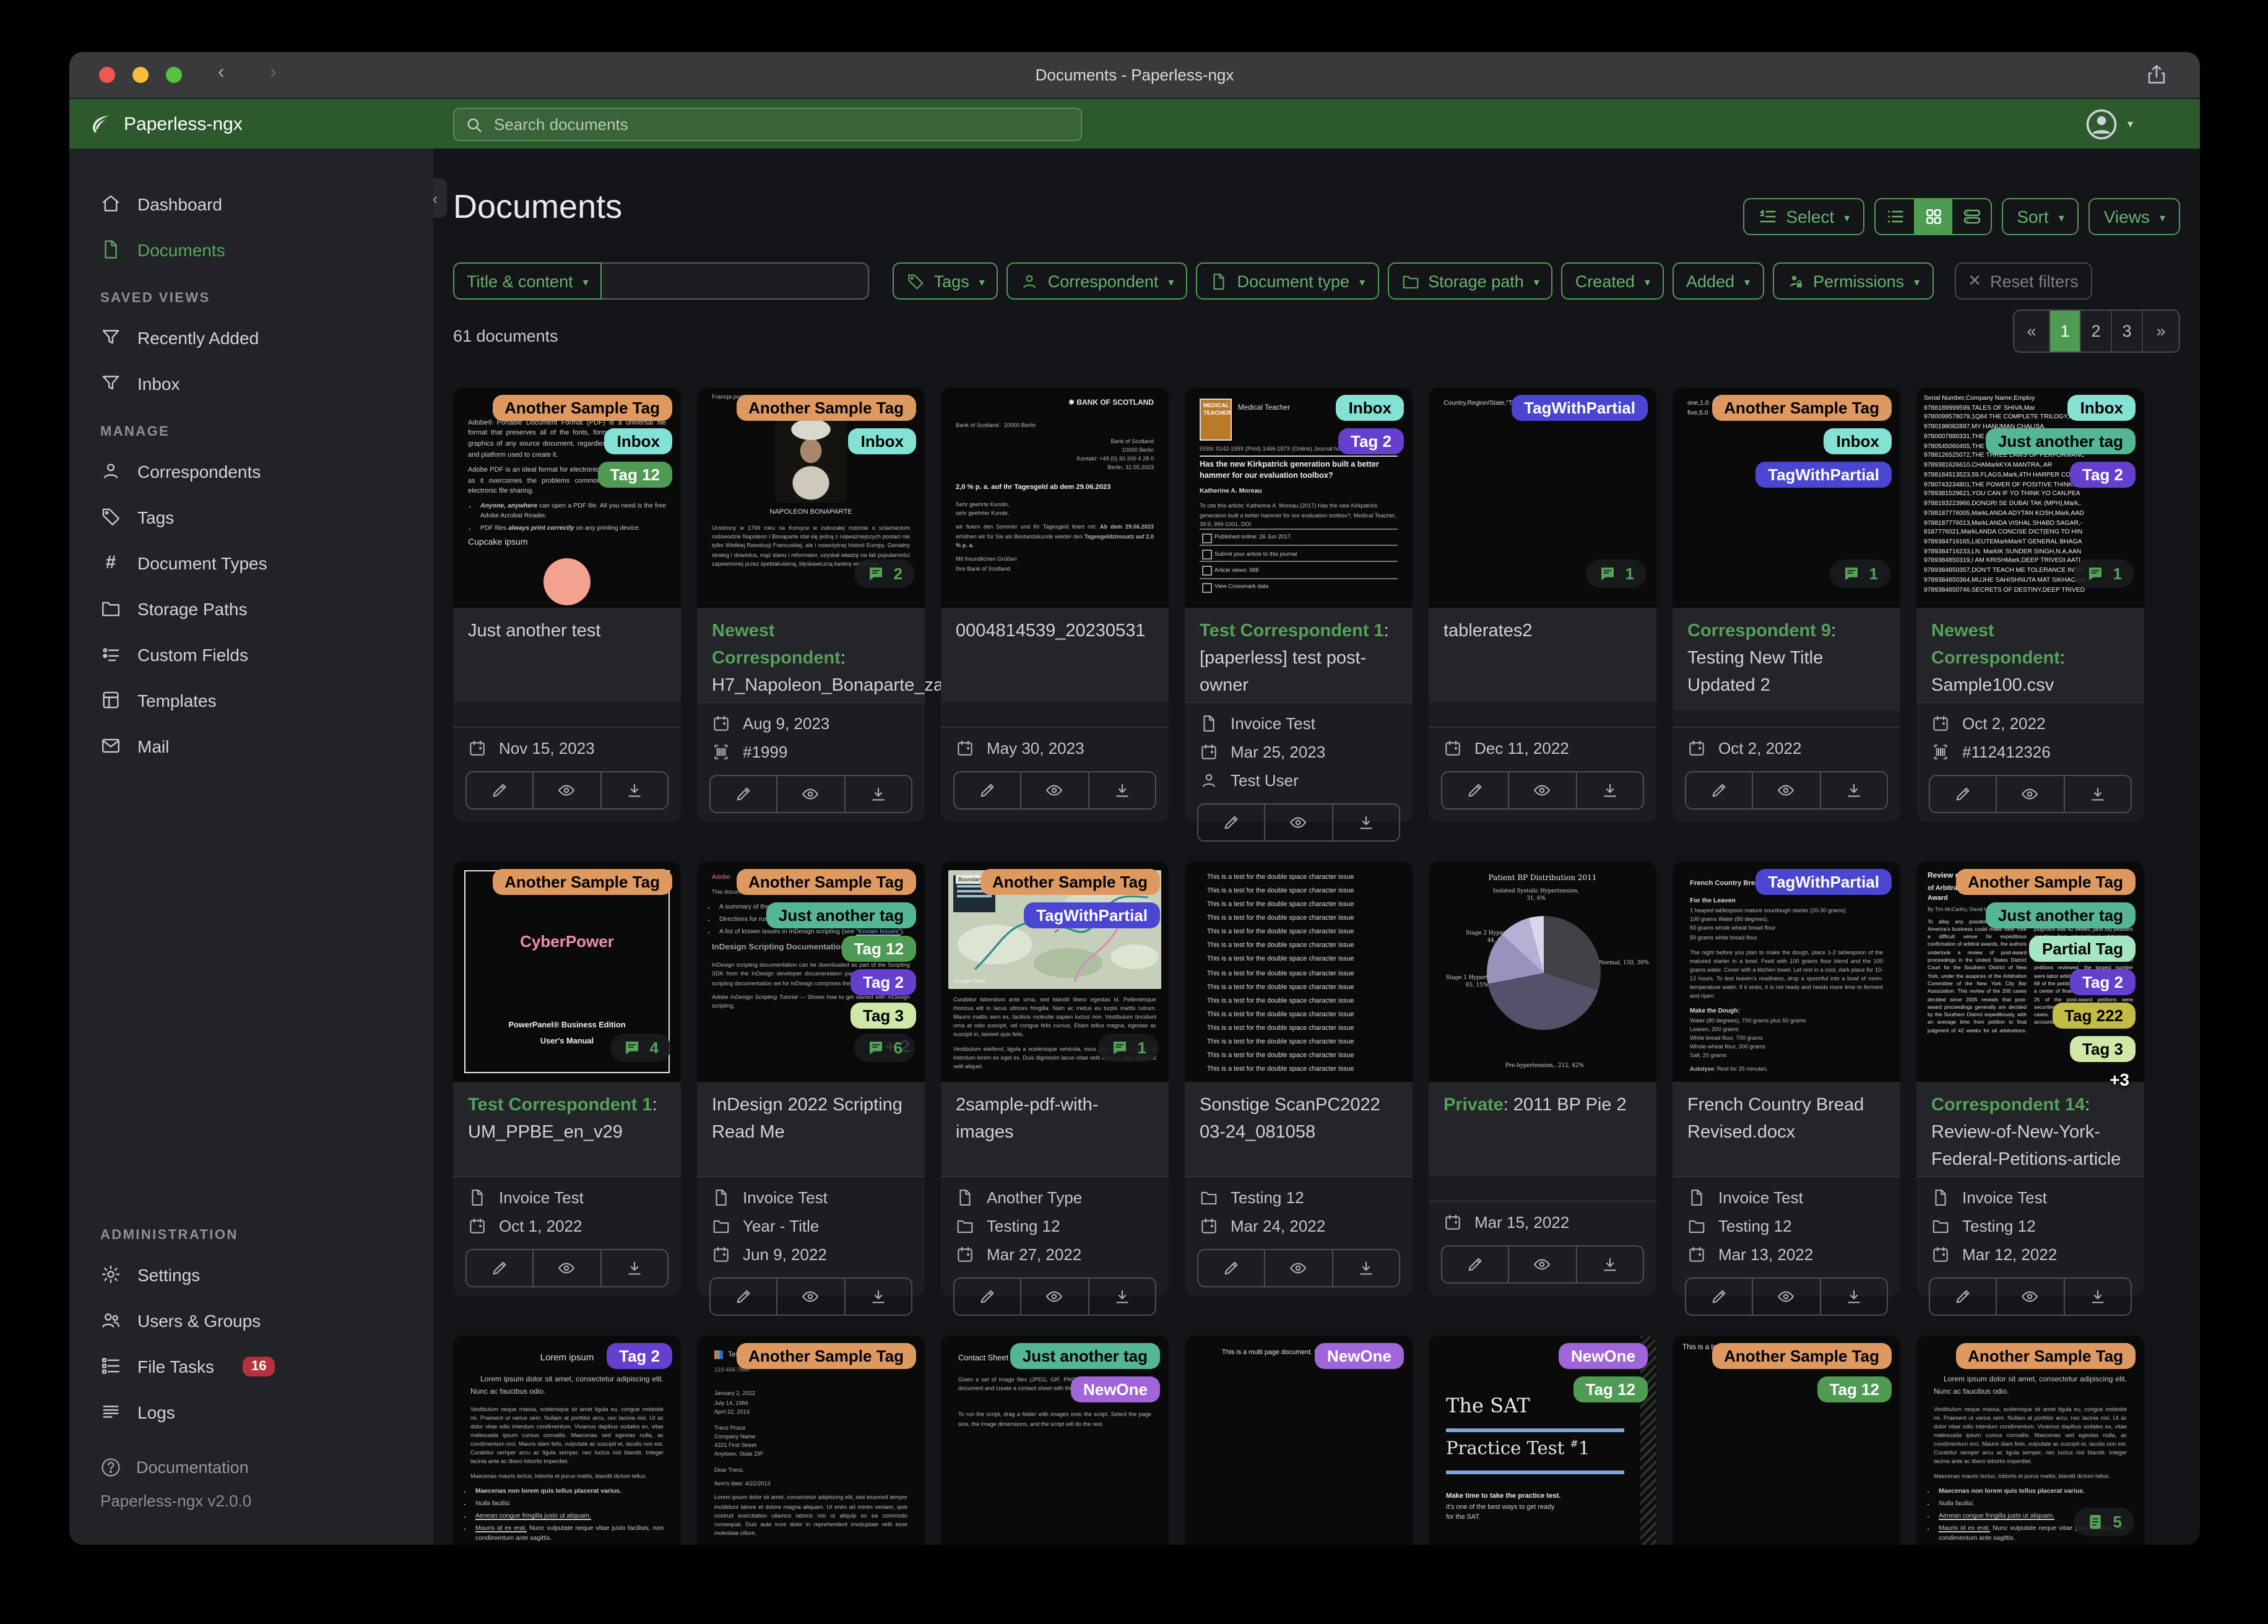 This screenshot has width=2268, height=1624. Describe the element at coordinates (251, 471) in the screenshot. I see `sidebar-item-correspondents: Correspondents` at that location.